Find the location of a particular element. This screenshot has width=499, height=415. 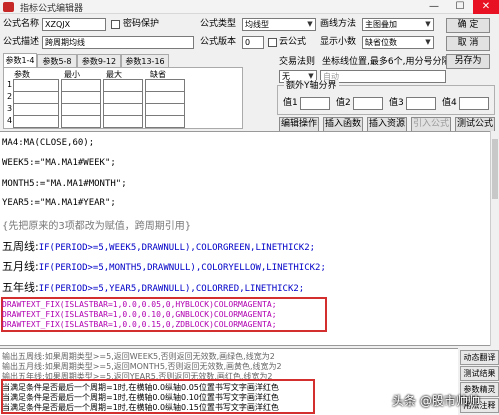

code-line: YEAR5:="MA.MA1#YEAR"; is located at coordinates (59, 203).